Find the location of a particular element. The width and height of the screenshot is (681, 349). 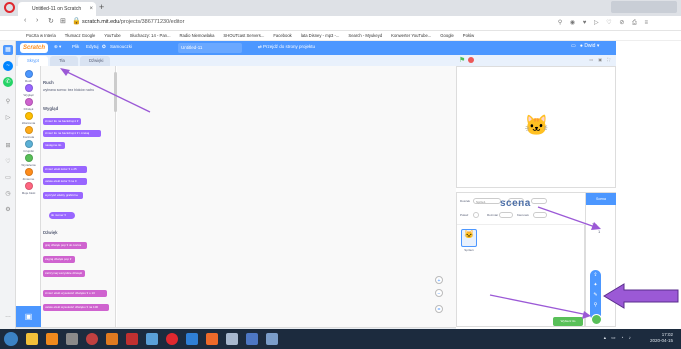

scratch-cat-sprite: 🐱 is located at coordinates (536, 125).